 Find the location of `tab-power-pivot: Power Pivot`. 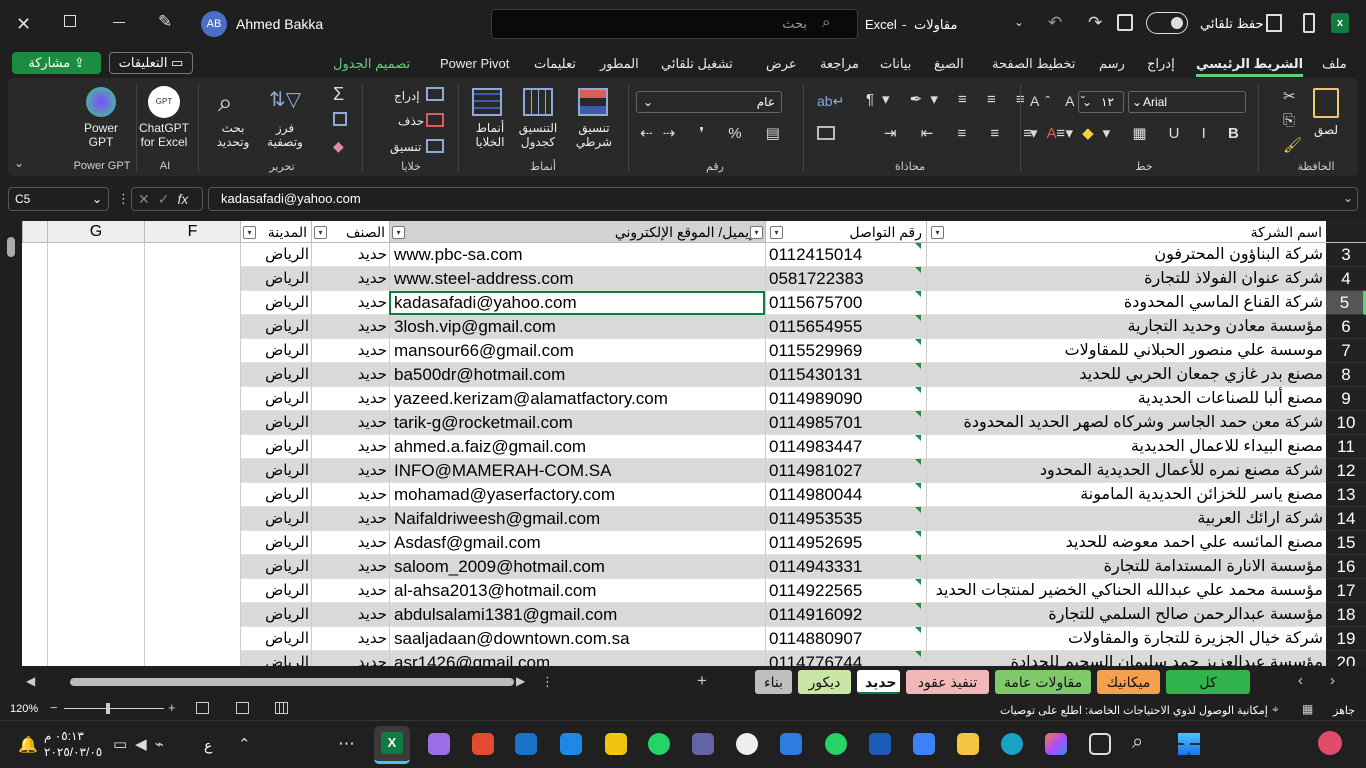

tab-power-pivot: Power Pivot is located at coordinates (474, 63).